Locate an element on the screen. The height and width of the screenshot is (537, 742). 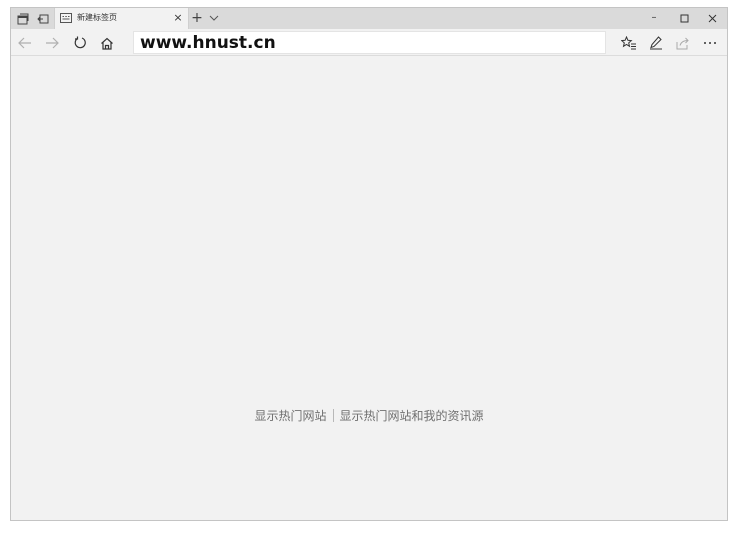
tab-preview-icon is located at coordinates (23, 18).